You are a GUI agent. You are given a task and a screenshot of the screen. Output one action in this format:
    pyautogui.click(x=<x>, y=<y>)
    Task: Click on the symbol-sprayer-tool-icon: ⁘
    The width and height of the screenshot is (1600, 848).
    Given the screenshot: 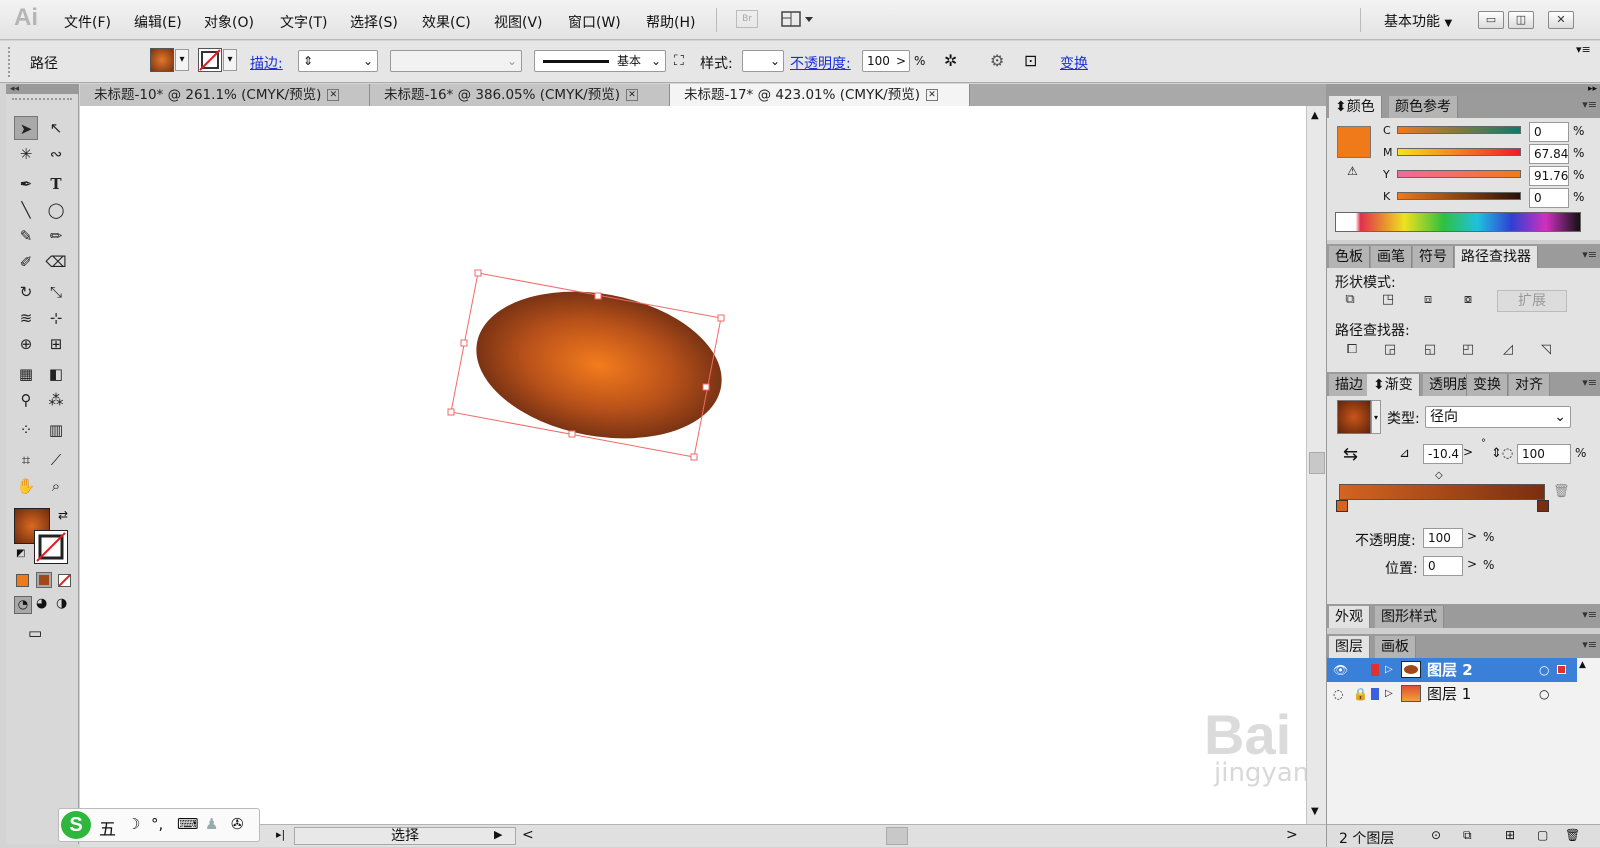 What is the action you would take?
    pyautogui.click(x=26, y=430)
    